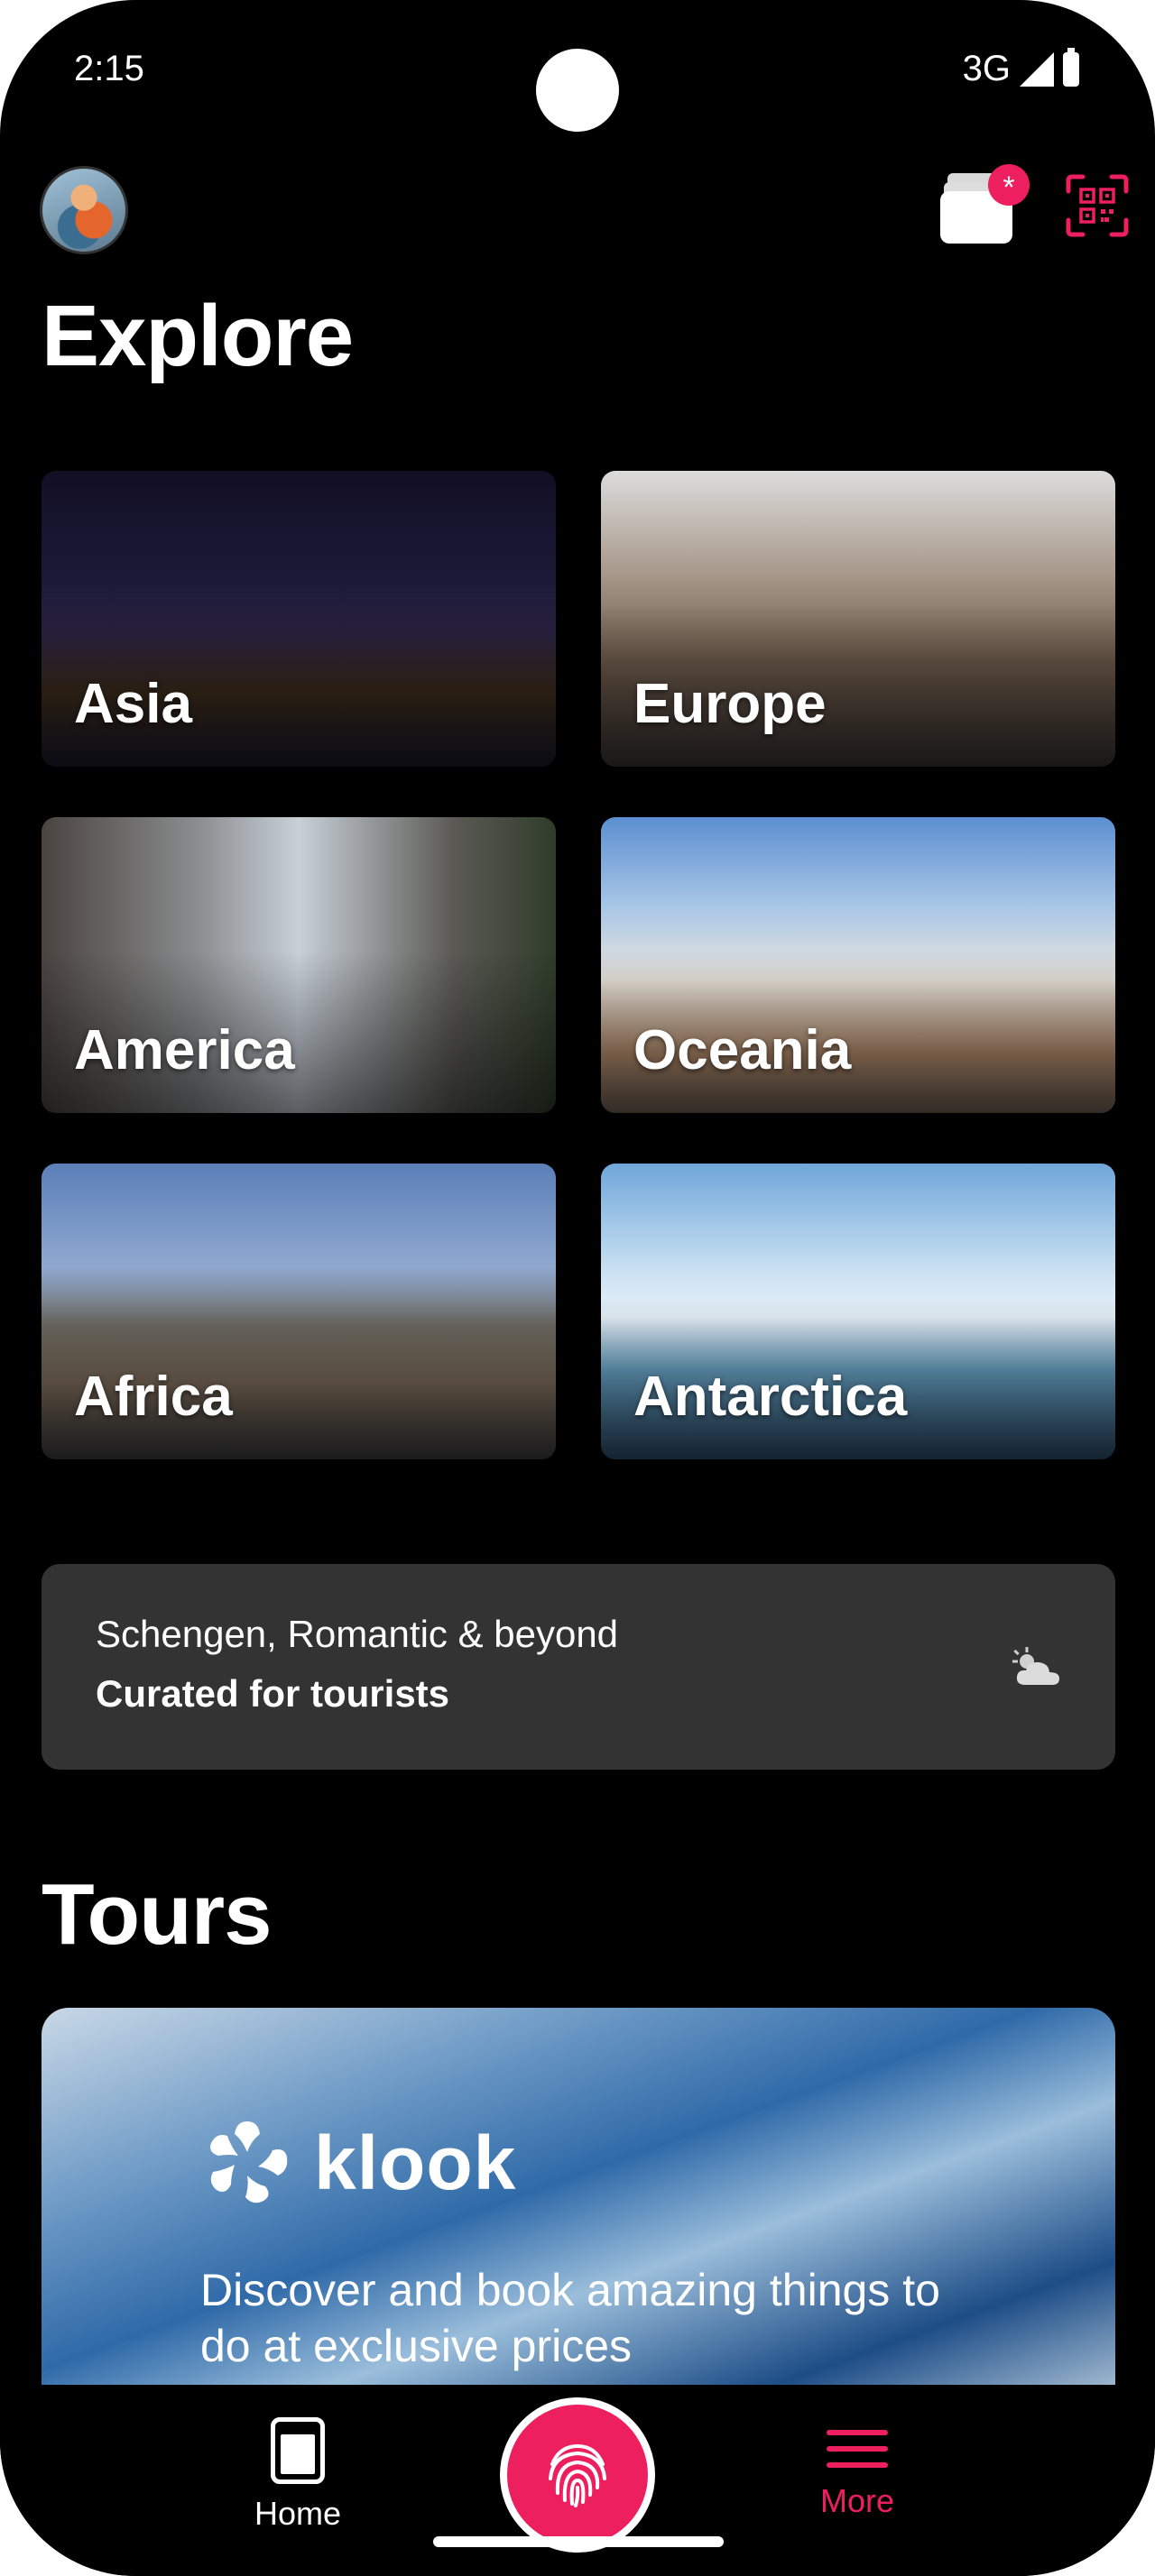 The width and height of the screenshot is (1155, 2576). What do you see at coordinates (153, 1397) in the screenshot?
I see `region-label: Africa` at bounding box center [153, 1397].